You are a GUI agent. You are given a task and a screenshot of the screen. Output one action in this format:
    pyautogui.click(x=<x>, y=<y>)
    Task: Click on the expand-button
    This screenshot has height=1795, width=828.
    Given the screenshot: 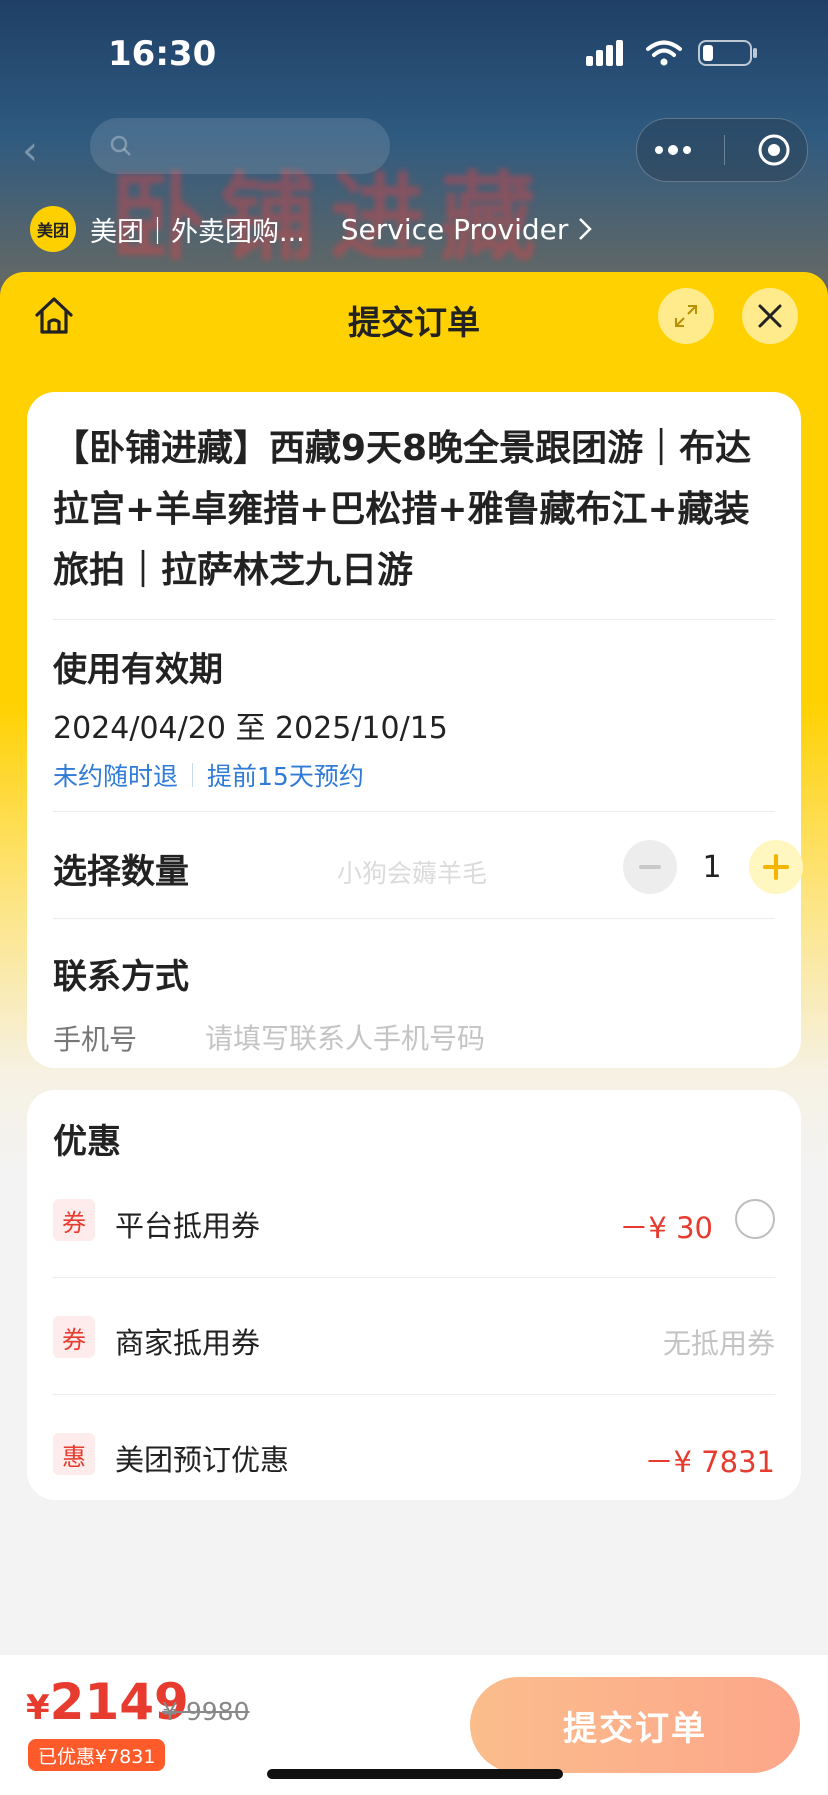 What is the action you would take?
    pyautogui.click(x=686, y=316)
    